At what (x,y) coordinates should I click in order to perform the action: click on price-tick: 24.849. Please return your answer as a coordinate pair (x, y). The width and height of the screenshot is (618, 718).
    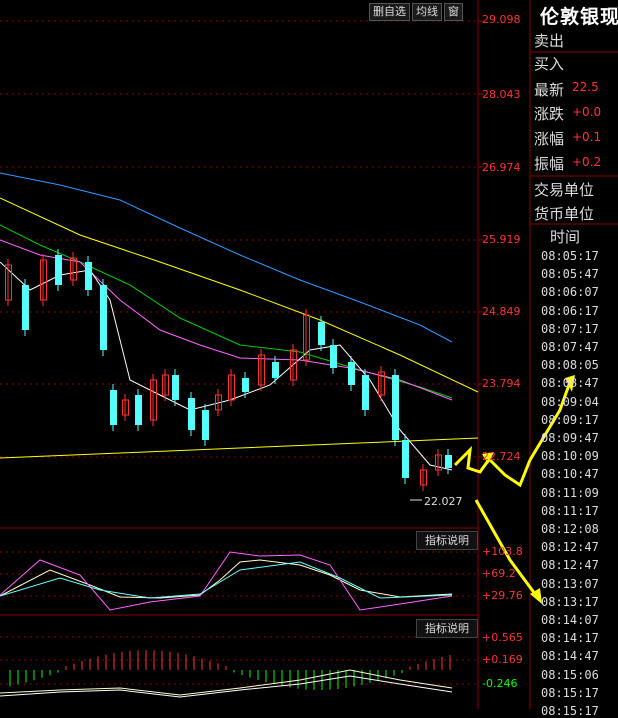
    Looking at the image, I should click on (501, 311).